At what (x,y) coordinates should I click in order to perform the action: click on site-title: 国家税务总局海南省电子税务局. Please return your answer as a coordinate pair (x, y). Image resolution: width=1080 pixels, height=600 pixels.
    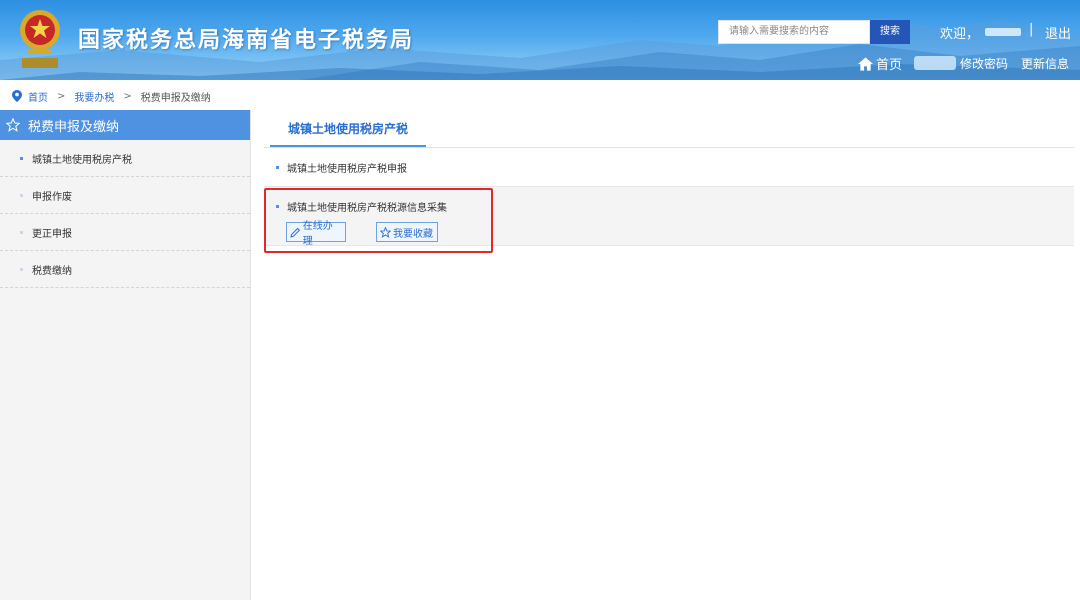
    Looking at the image, I should click on (246, 40).